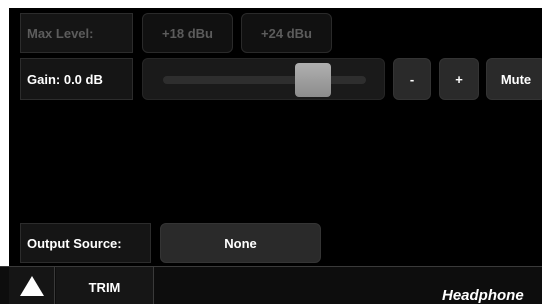 The width and height of the screenshot is (542, 304). What do you see at coordinates (105, 285) in the screenshot?
I see `tab-trim: TRIM` at bounding box center [105, 285].